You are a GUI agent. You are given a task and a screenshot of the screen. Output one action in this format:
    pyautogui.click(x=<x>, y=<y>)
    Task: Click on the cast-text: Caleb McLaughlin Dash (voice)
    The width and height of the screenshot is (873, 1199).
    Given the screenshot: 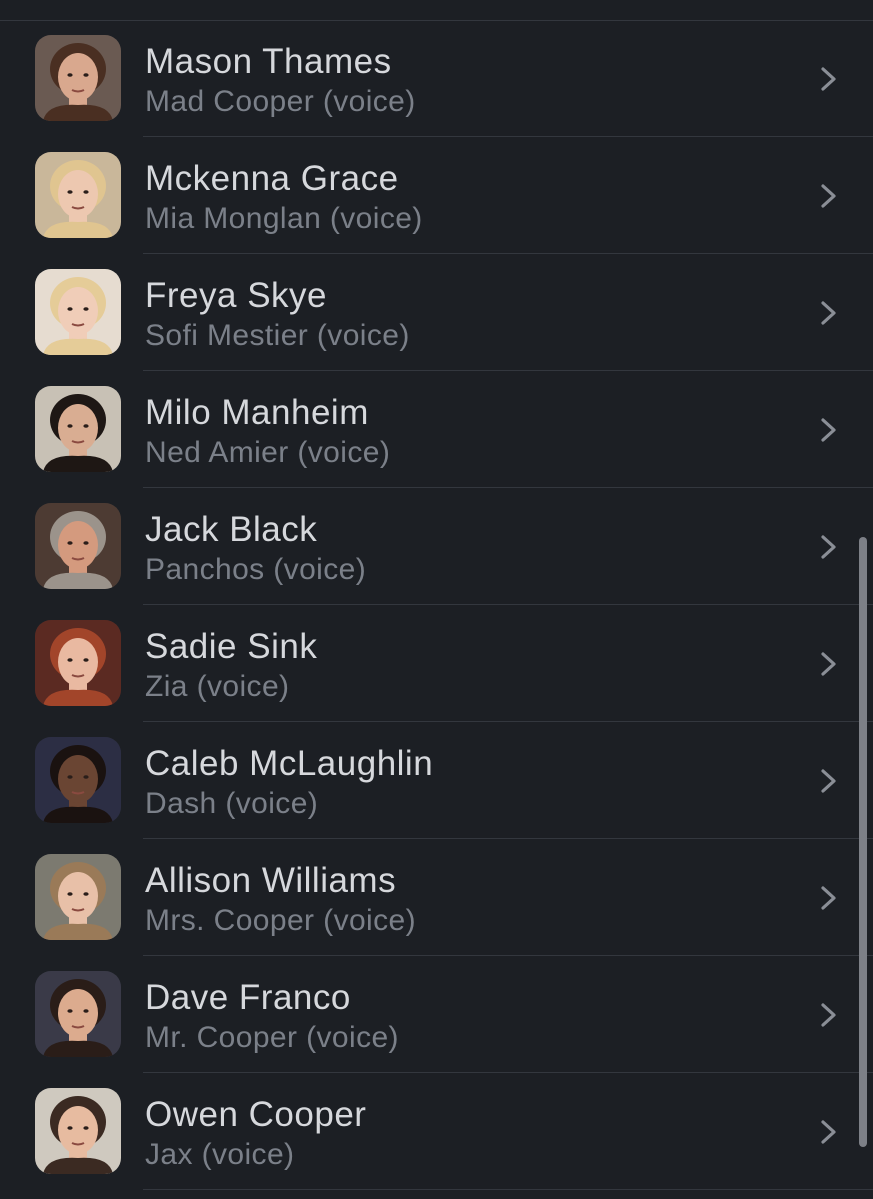 What is the action you would take?
    pyautogui.click(x=469, y=784)
    